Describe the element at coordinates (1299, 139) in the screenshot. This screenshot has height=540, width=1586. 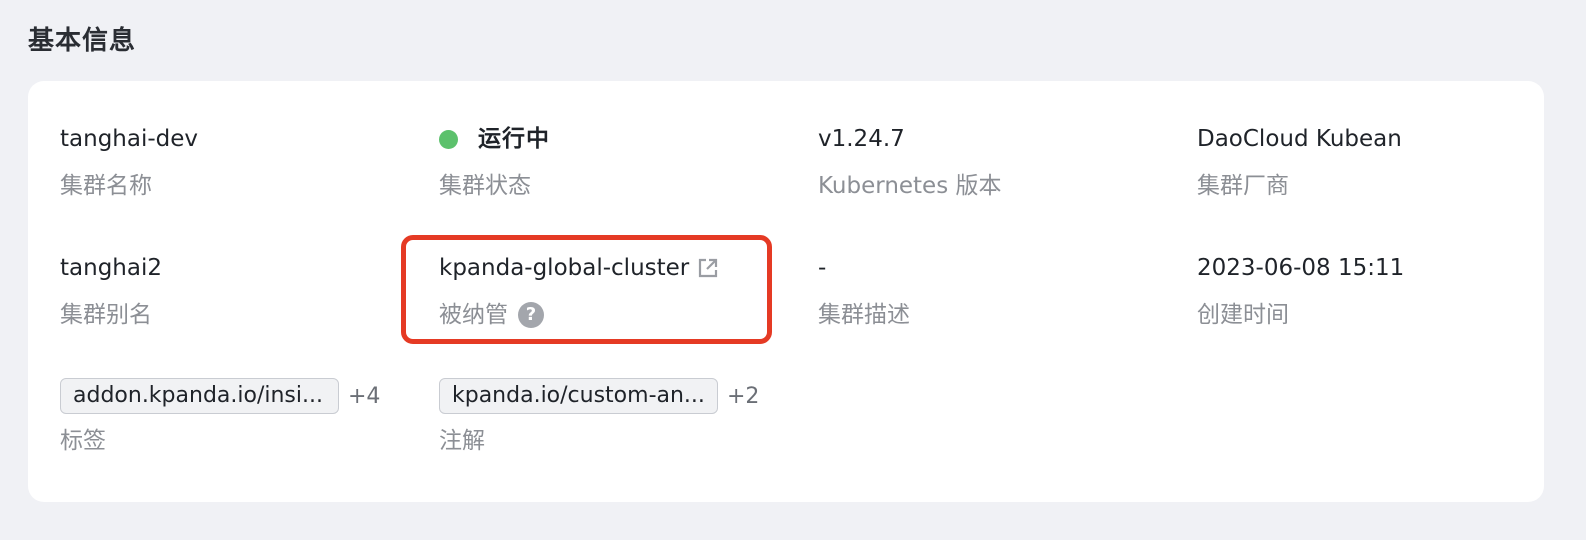
I see `vendor-value: DaoCloud Kubean` at that location.